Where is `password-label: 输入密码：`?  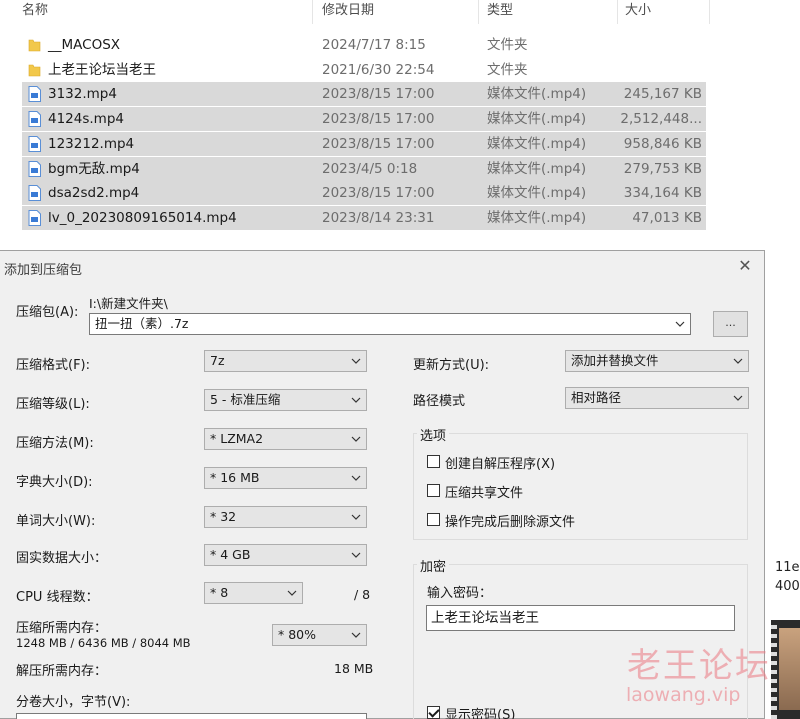
password-label: 输入密码： is located at coordinates (460, 593).